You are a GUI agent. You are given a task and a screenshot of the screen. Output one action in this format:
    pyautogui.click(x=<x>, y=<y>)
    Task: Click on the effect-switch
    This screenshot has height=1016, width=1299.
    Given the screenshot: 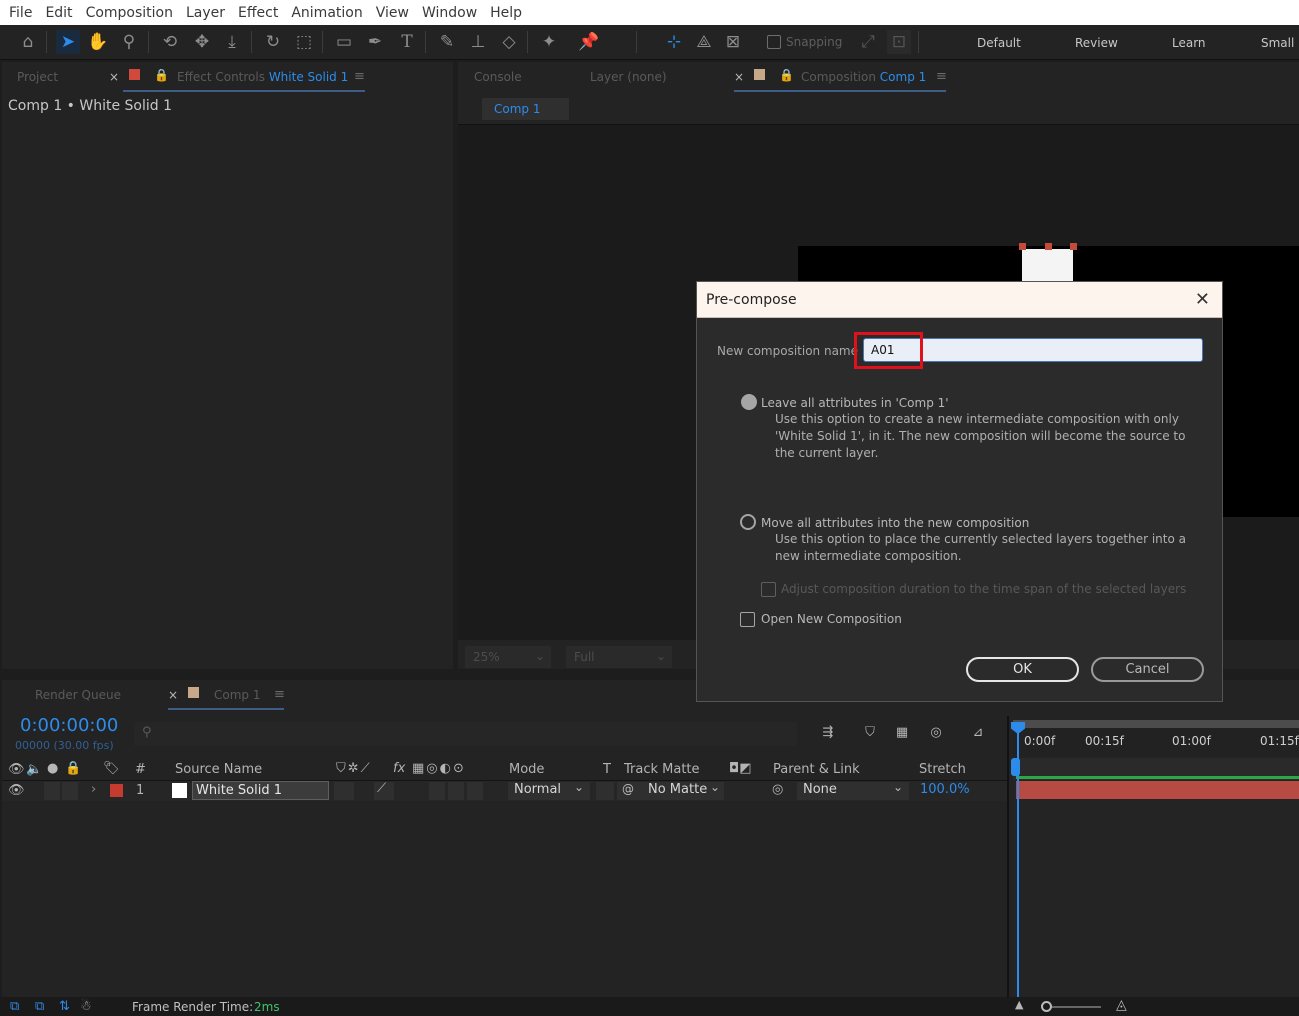 What is the action you would take?
    pyautogui.click(x=437, y=791)
    